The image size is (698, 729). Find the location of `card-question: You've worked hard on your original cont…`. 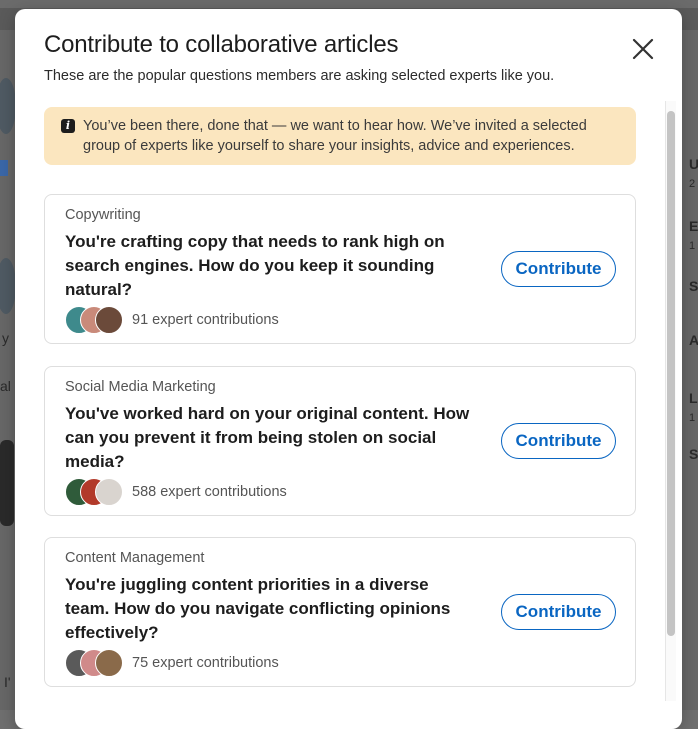

card-question: You've worked hard on your original cont… is located at coordinates (270, 438).